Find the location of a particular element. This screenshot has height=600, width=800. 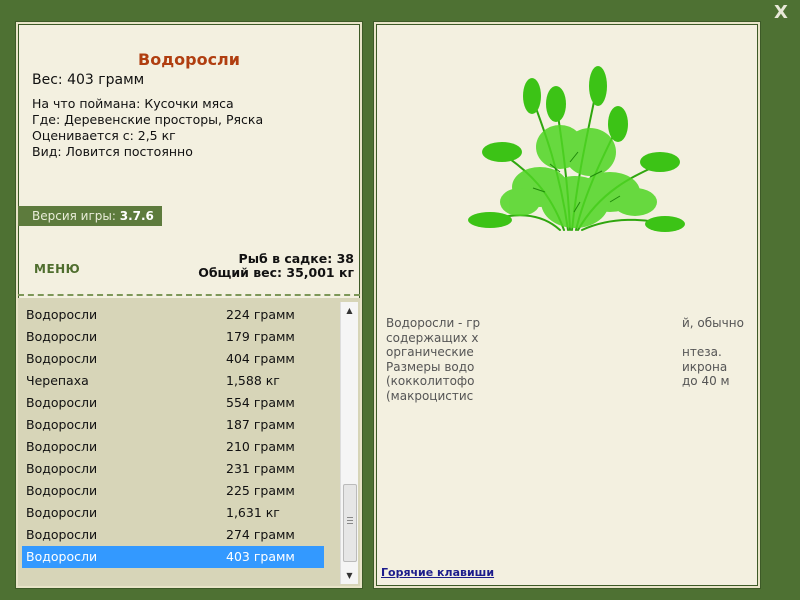

version-number: 3.7.6 is located at coordinates (136, 216).